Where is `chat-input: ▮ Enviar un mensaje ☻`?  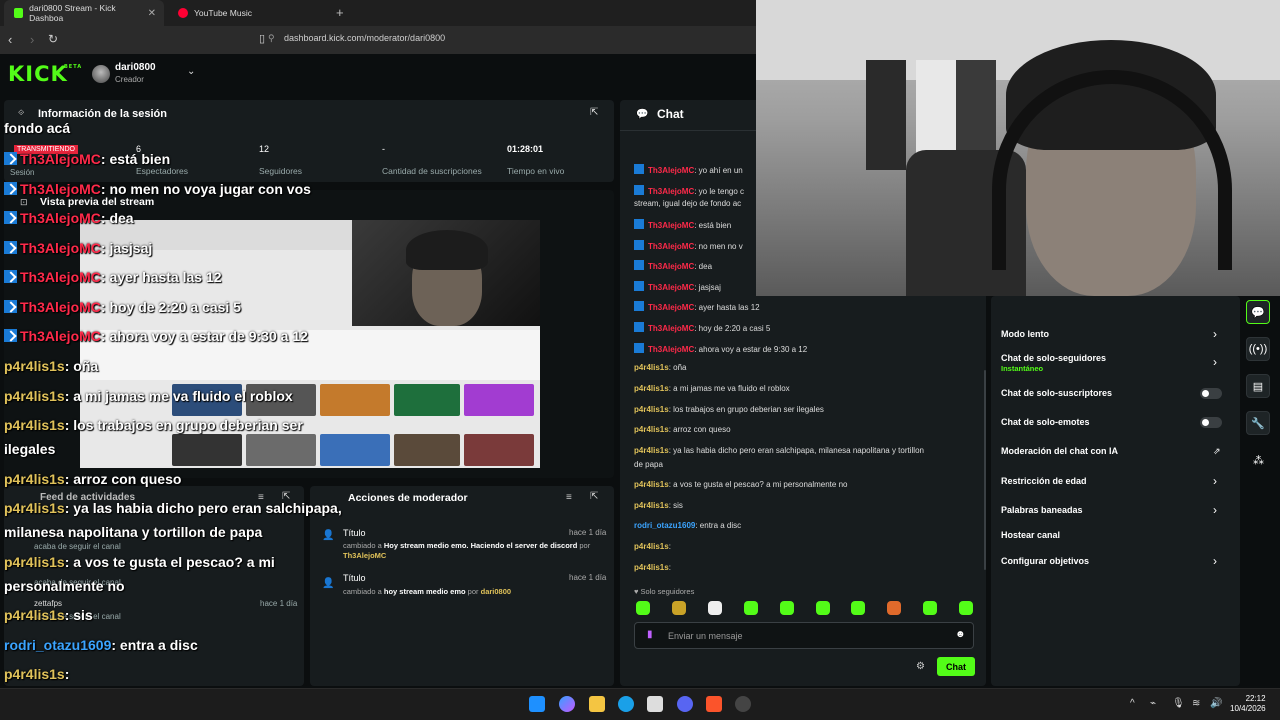
chat-input: ▮ Enviar un mensaje ☻ is located at coordinates (804, 635).